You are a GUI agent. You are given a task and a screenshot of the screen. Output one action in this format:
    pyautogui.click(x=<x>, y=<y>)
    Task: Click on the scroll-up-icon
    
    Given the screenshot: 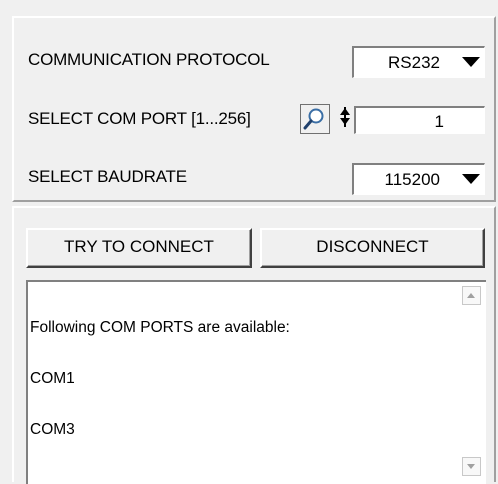 What is the action you would take?
    pyautogui.click(x=471, y=295)
    